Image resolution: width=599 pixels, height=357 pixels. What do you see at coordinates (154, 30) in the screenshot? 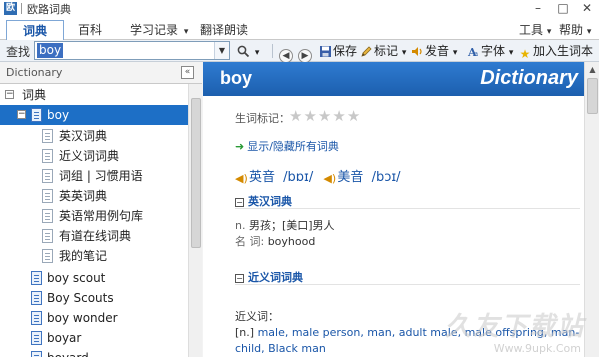
I see `tab-study-records-label: 学习记录` at bounding box center [154, 30].